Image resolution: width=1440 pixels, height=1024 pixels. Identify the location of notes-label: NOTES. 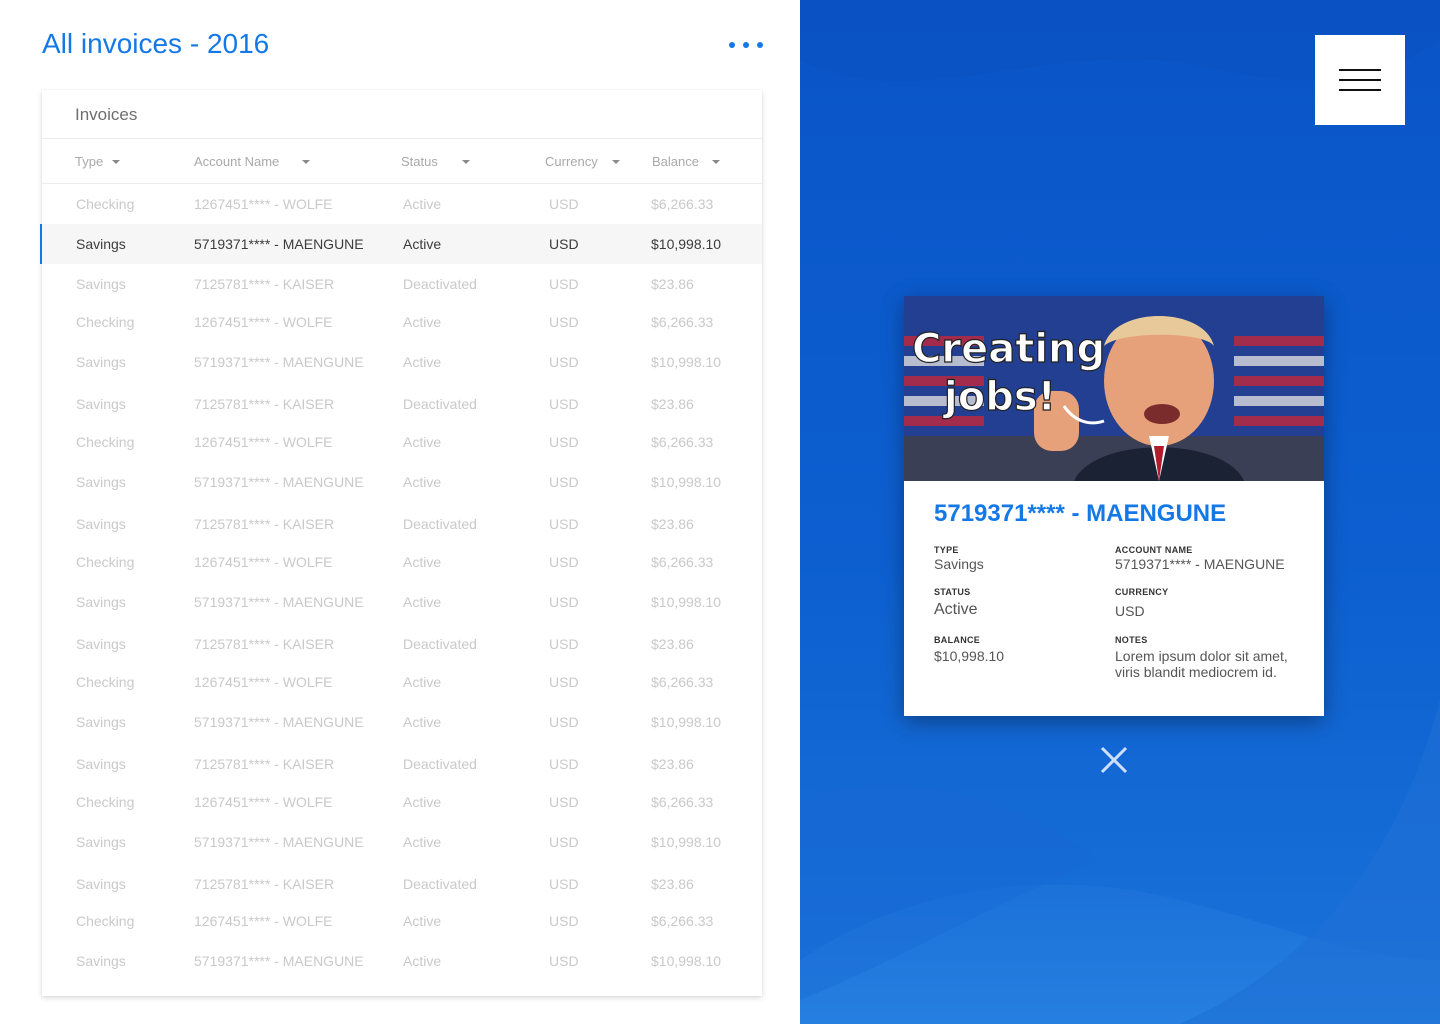
(1131, 640).